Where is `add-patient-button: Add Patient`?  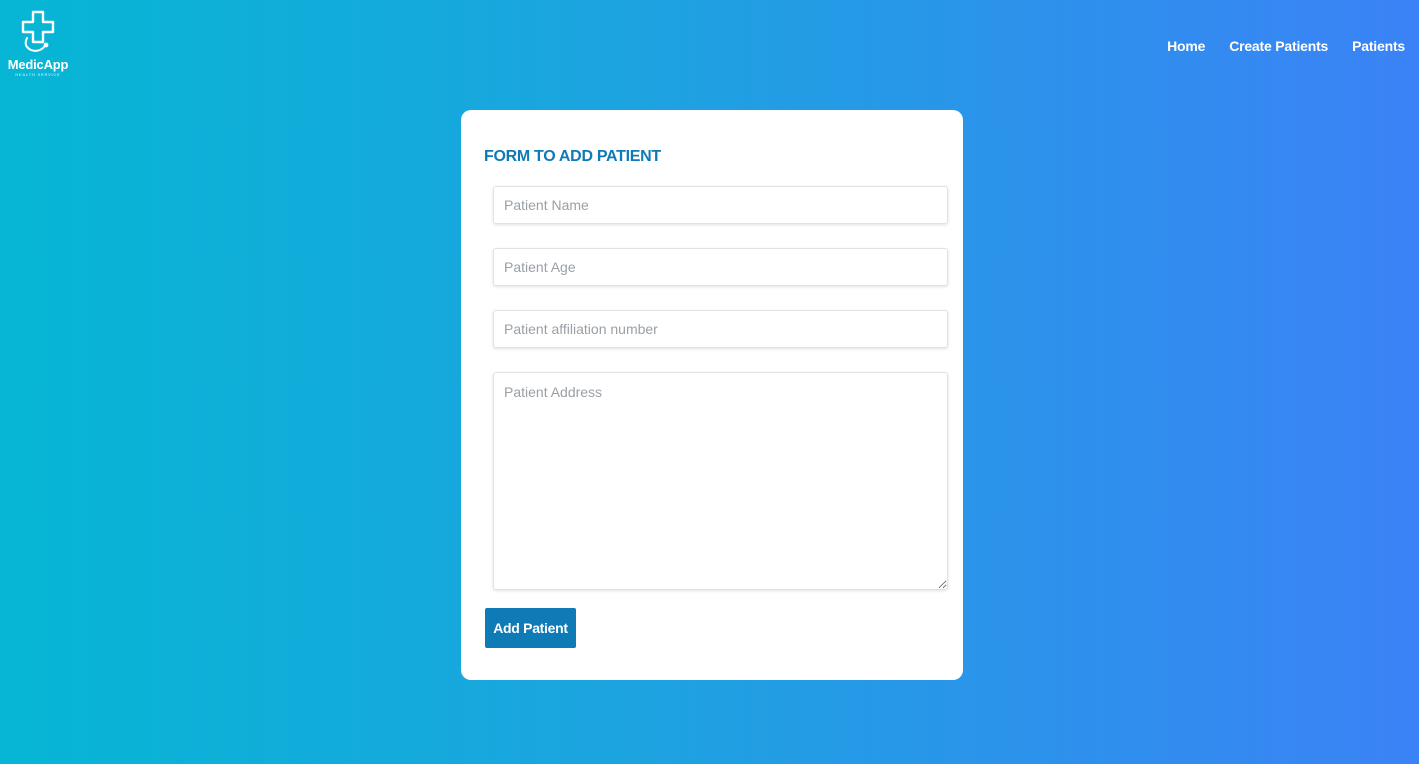
add-patient-button: Add Patient is located at coordinates (530, 628).